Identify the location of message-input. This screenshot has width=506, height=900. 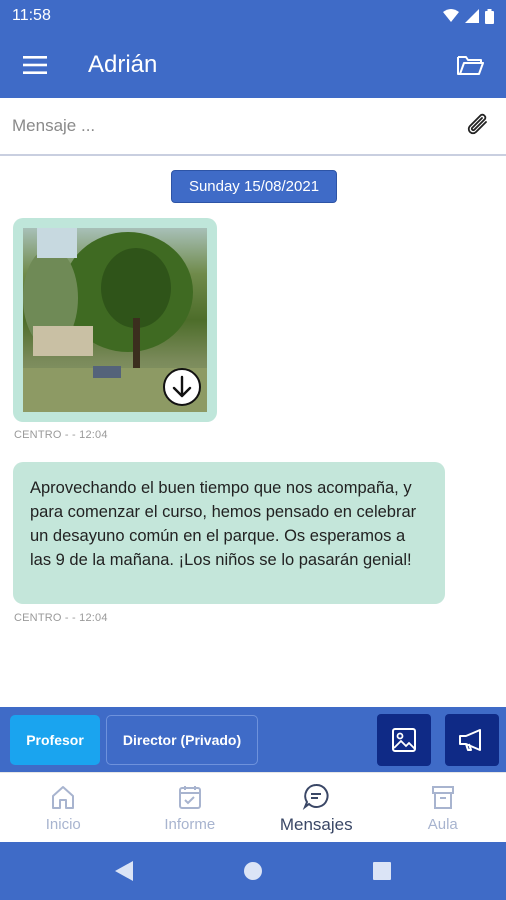
(238, 126).